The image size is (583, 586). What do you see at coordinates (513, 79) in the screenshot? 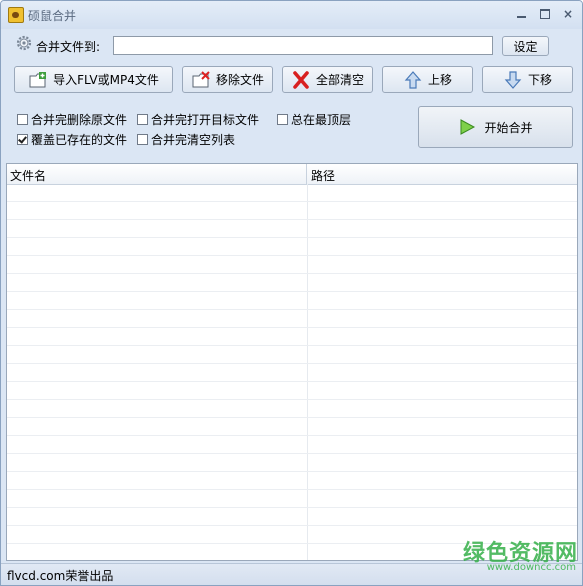
I see `arrow-down-icon` at bounding box center [513, 79].